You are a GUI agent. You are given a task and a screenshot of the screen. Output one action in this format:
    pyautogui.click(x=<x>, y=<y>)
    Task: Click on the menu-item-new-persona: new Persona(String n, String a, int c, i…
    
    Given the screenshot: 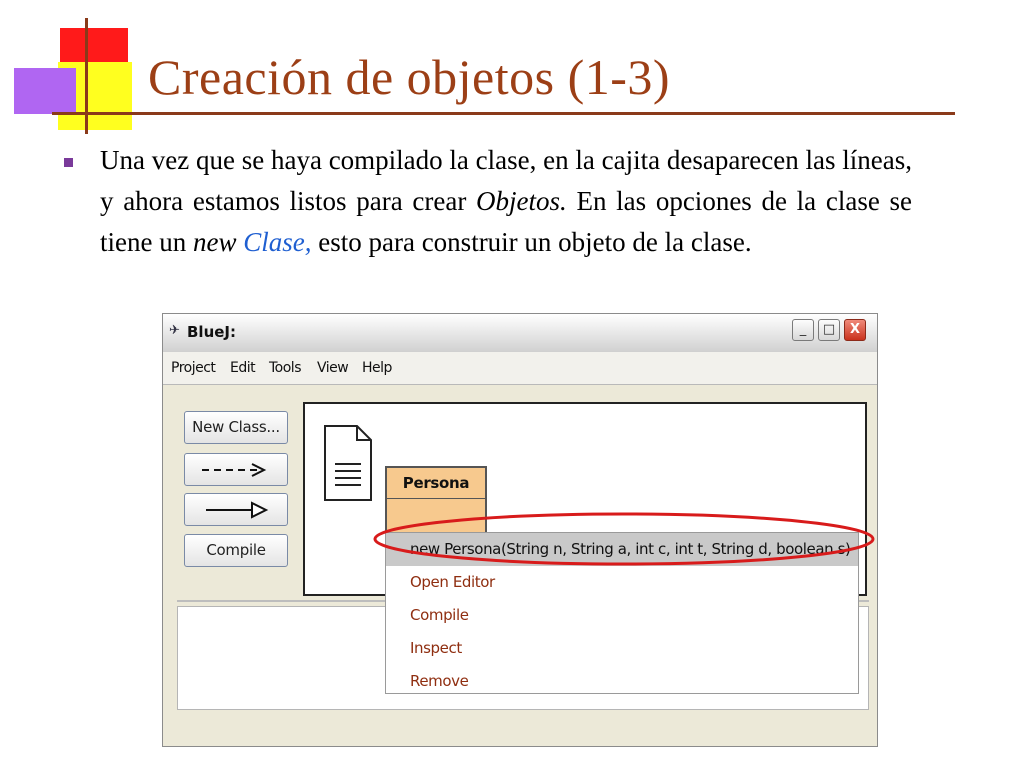 What is the action you would take?
    pyautogui.click(x=622, y=549)
    